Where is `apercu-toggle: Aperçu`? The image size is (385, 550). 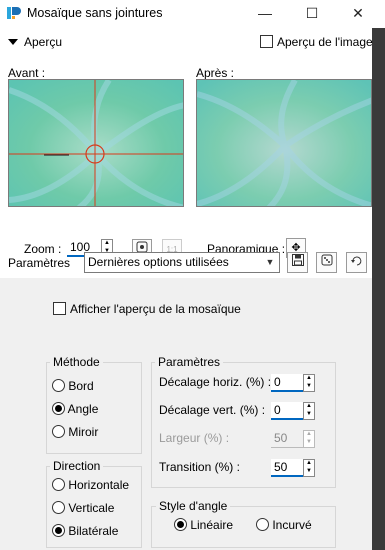
apercu-toggle: Aperçu is located at coordinates (35, 42).